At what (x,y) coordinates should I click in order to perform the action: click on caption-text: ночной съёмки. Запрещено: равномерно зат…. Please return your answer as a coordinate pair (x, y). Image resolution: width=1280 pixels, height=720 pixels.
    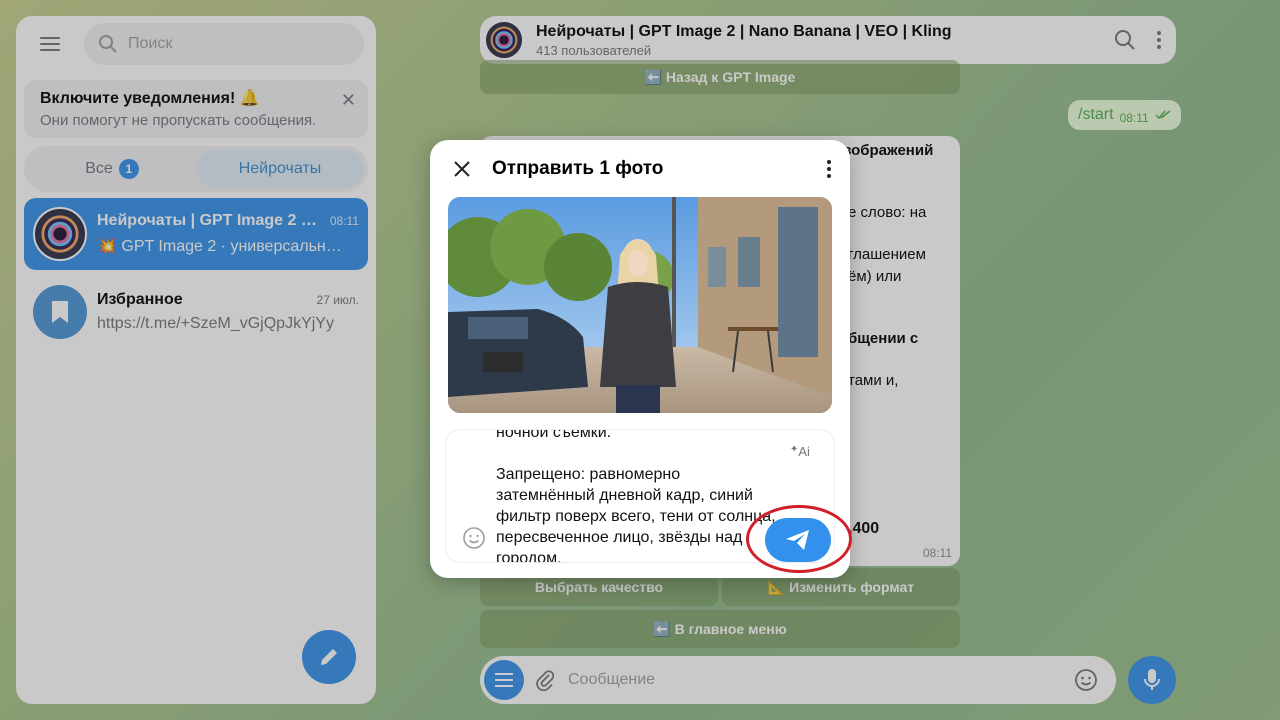
    Looking at the image, I should click on (636, 496).